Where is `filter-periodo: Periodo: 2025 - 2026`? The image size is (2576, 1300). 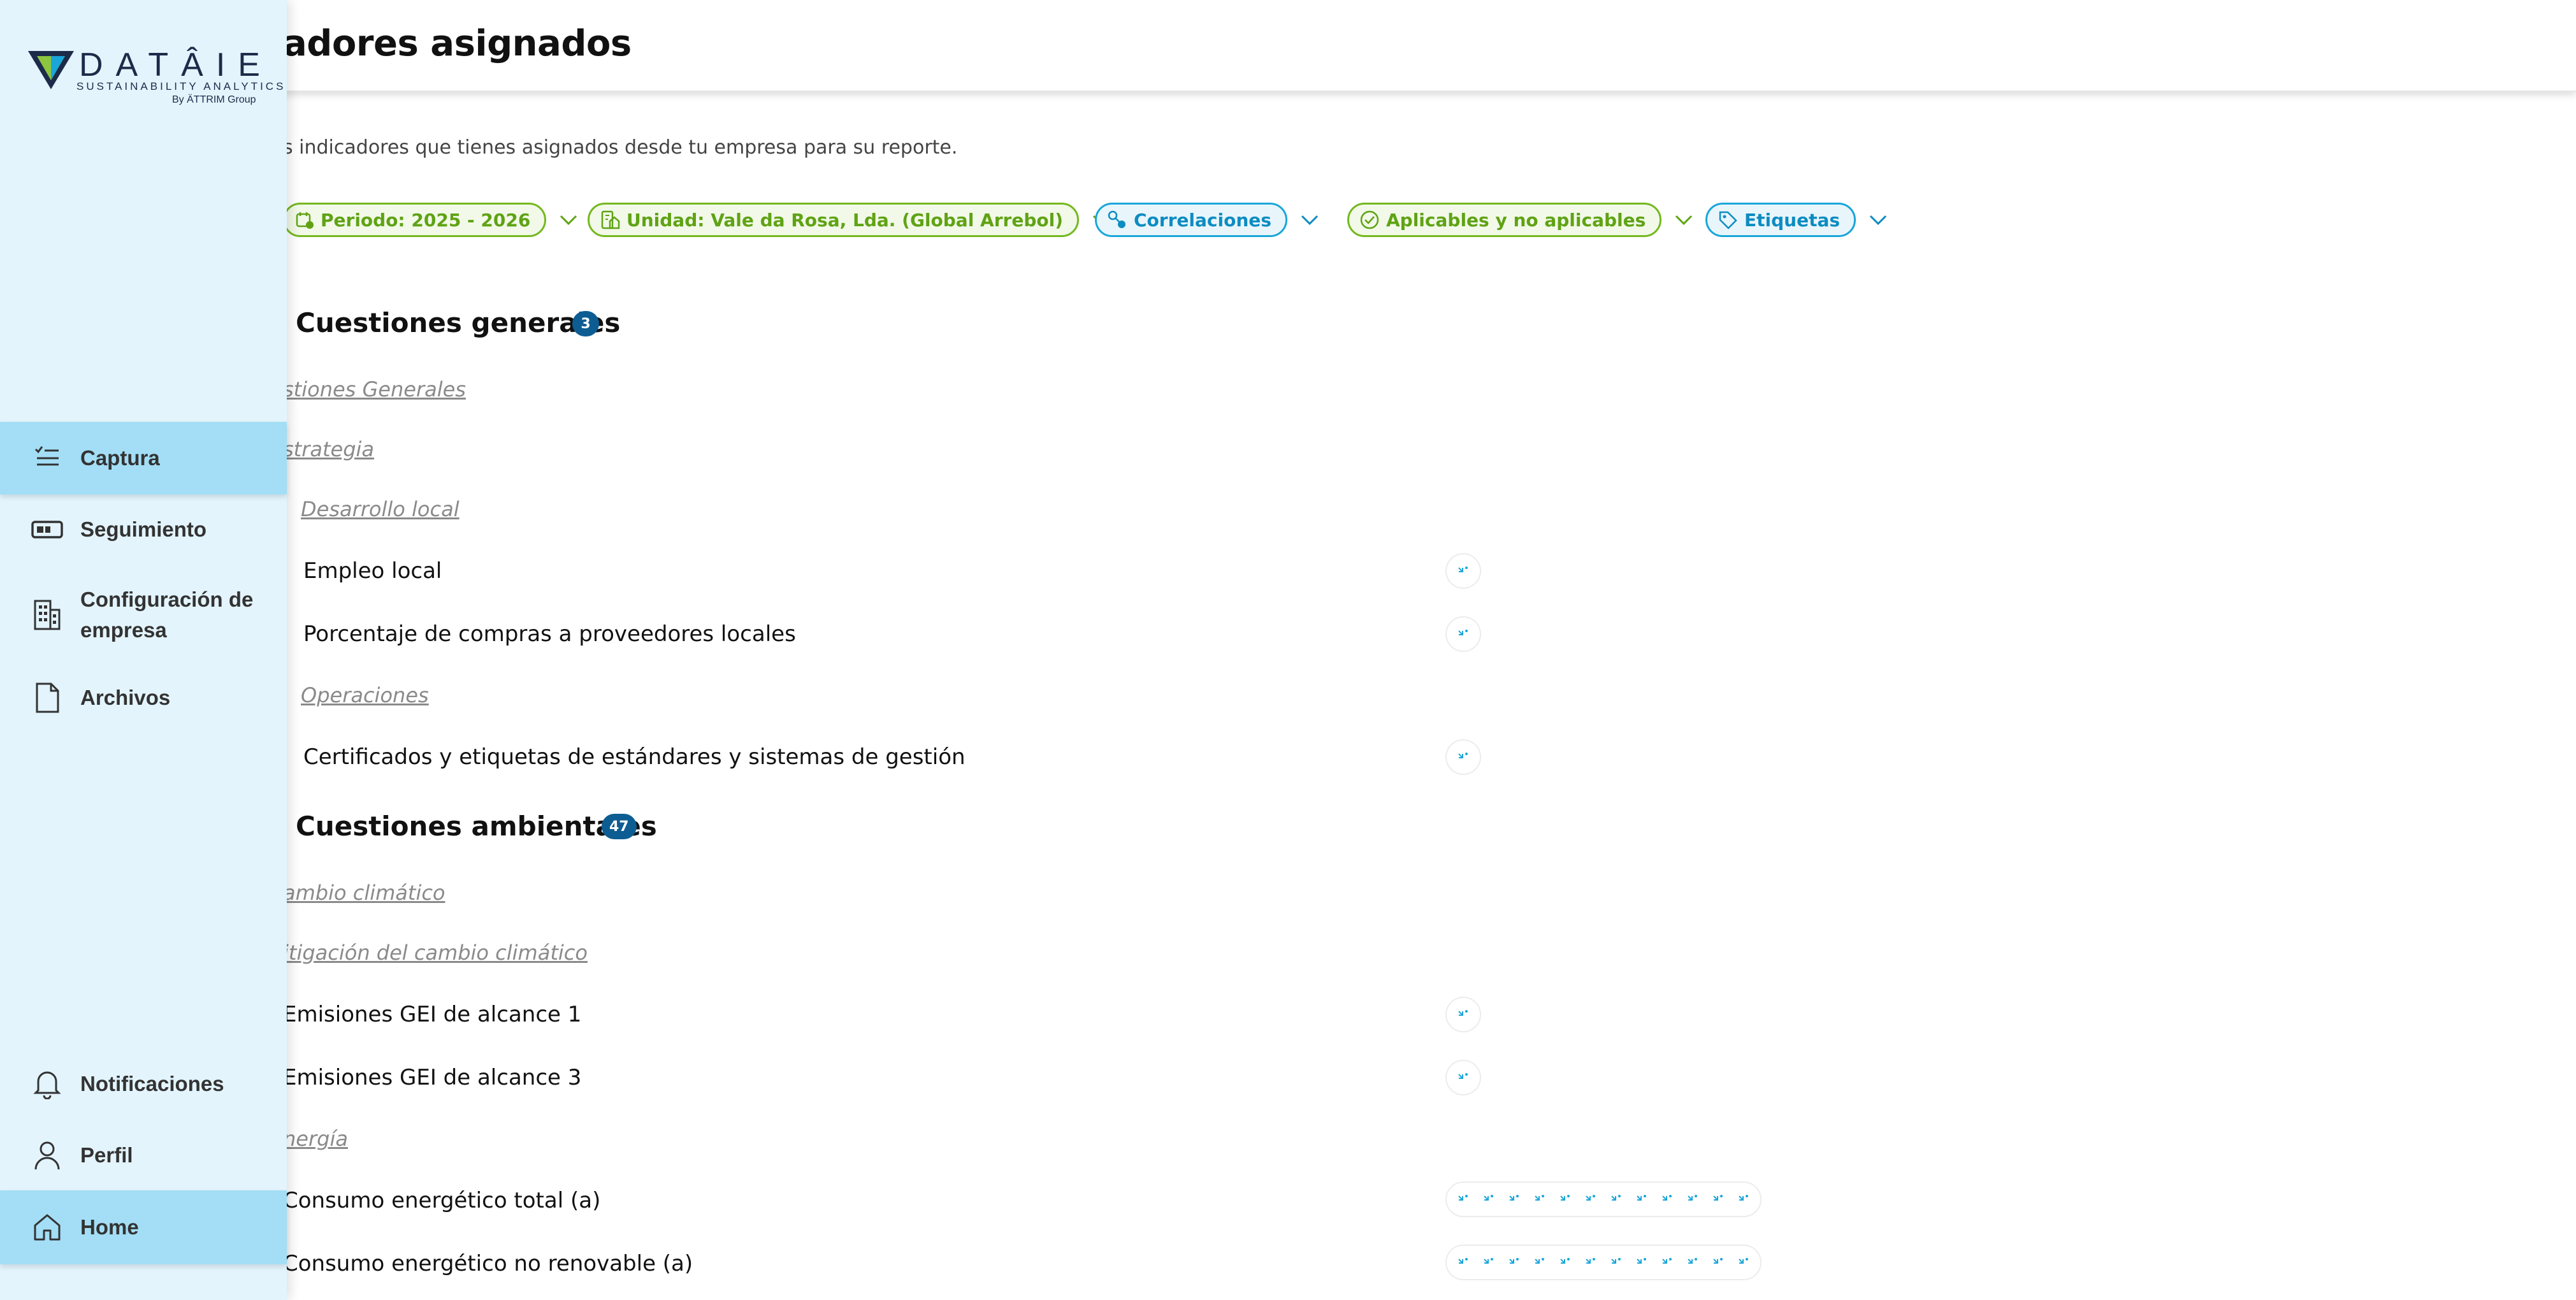 filter-periodo: Periodo: 2025 - 2026 is located at coordinates (430, 220).